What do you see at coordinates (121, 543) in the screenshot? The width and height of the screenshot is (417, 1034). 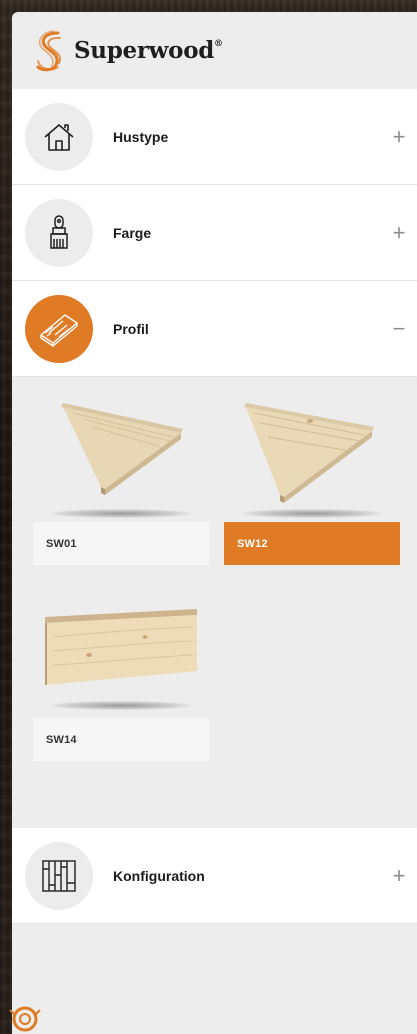 I see `profile-code-label: SW01` at bounding box center [121, 543].